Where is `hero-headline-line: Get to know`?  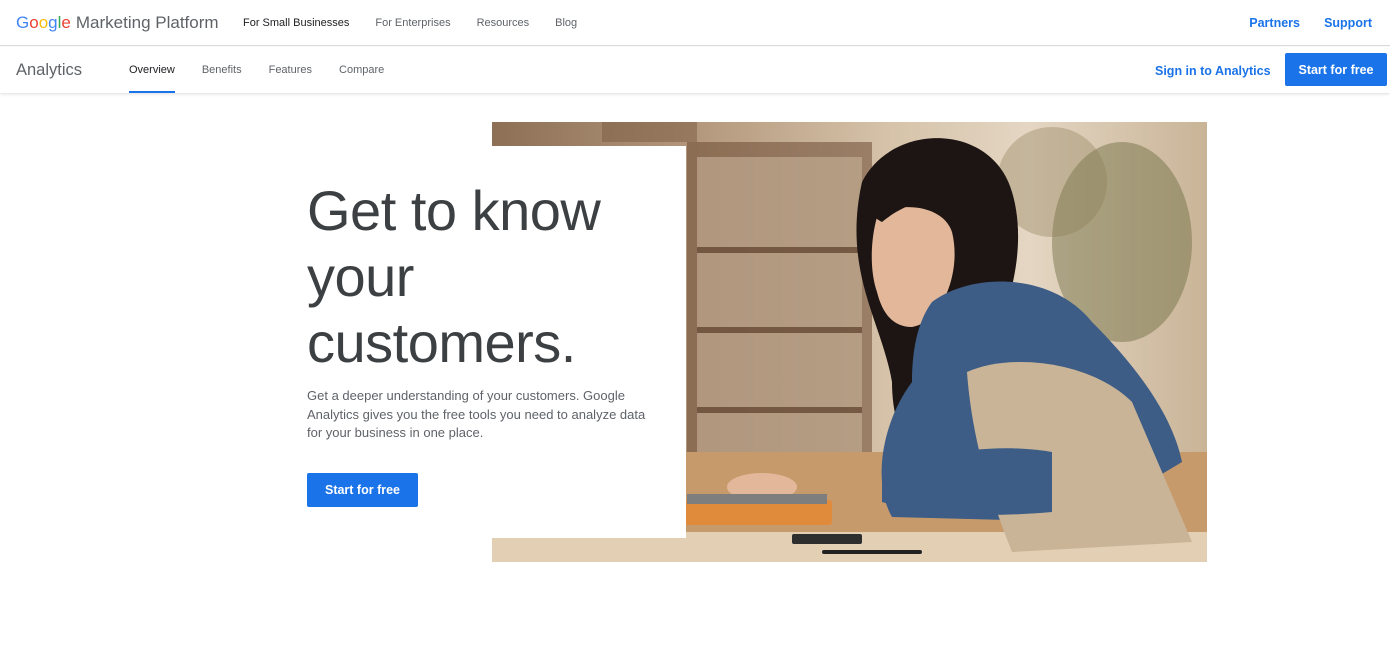 hero-headline-line: Get to know is located at coordinates (454, 210).